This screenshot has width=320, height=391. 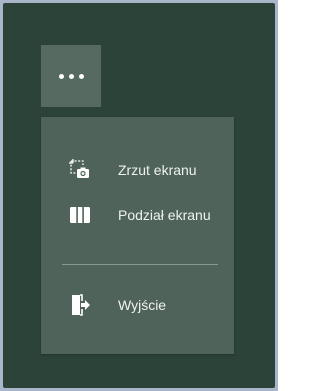 I want to click on menu-item-exit-label: Wyjście, so click(x=142, y=305).